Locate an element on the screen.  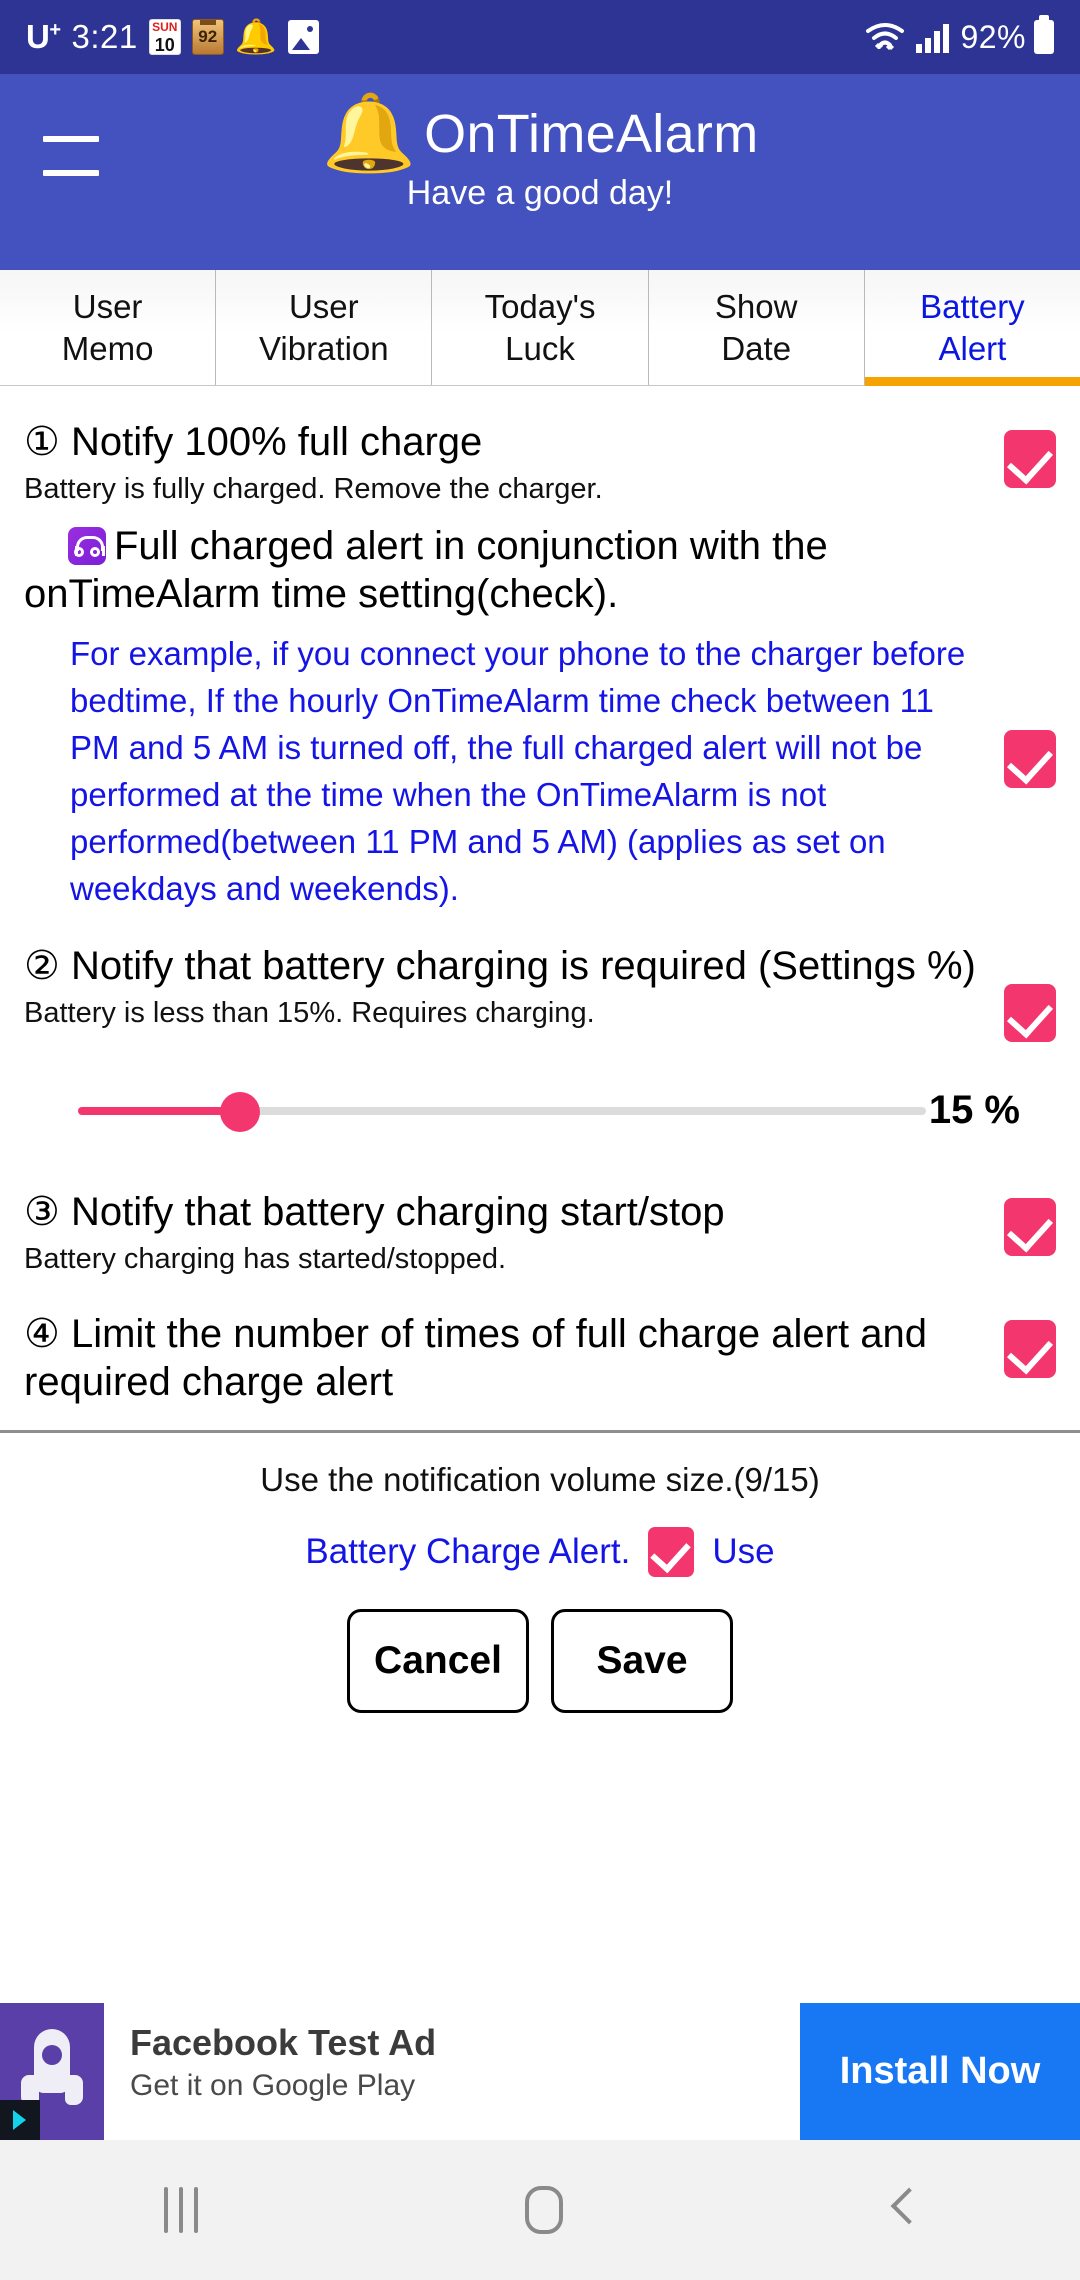
battery-charge-alert-label: Battery Charge Alert. is located at coordinates (468, 1551).